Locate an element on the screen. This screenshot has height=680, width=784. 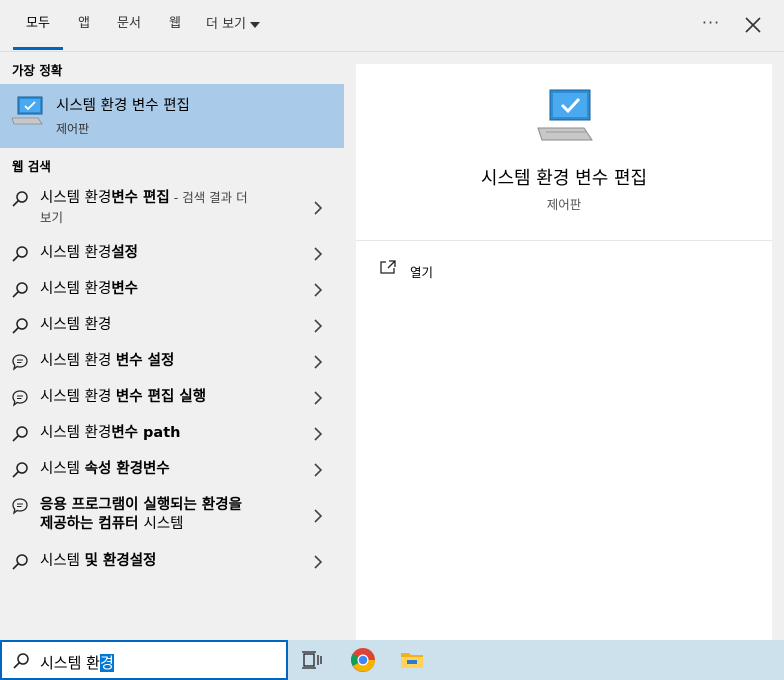
close-icon is located at coordinates (753, 25).